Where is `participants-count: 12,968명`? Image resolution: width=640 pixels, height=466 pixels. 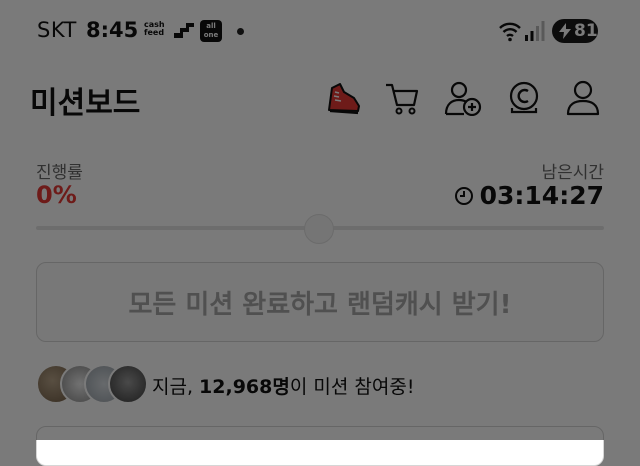
participants-count: 12,968명 is located at coordinates (244, 387).